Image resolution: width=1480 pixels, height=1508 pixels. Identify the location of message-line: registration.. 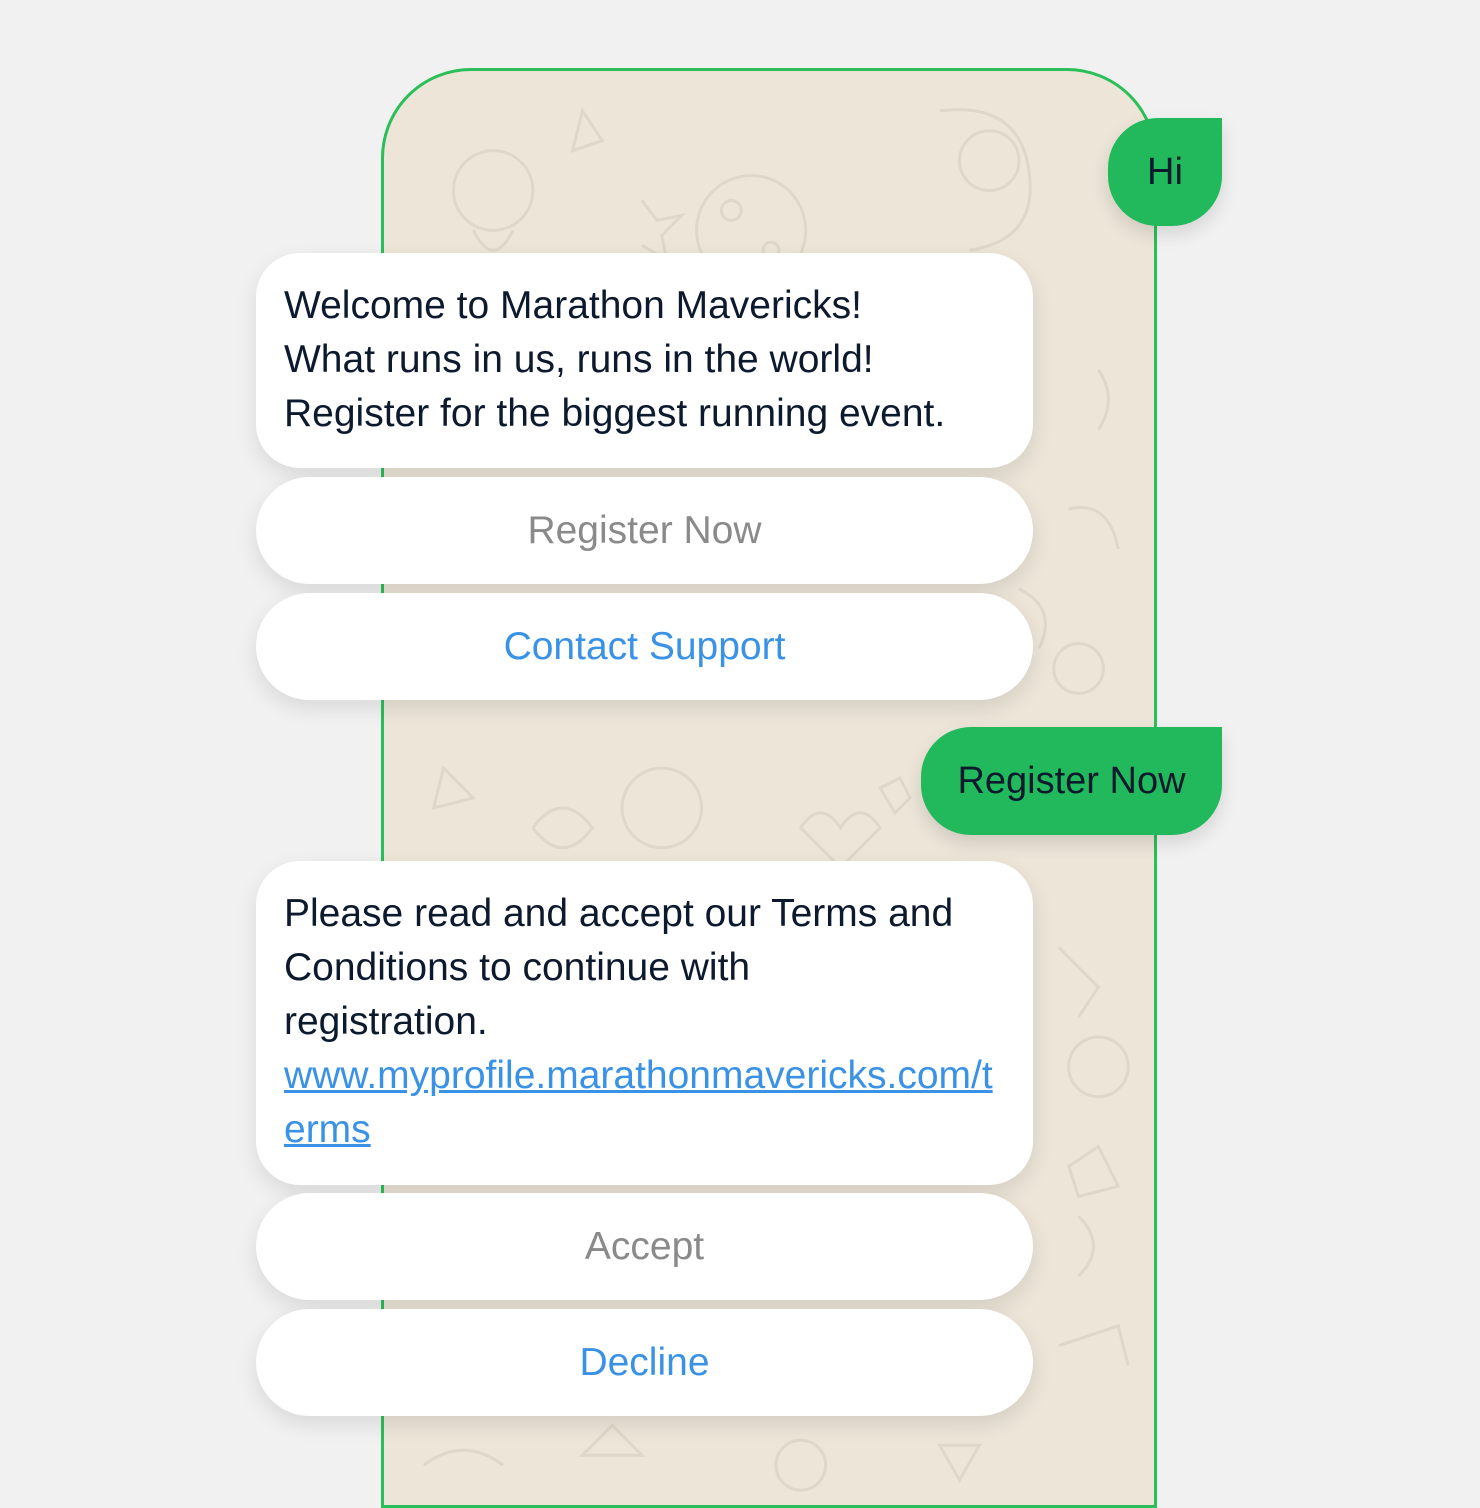
(386, 1021).